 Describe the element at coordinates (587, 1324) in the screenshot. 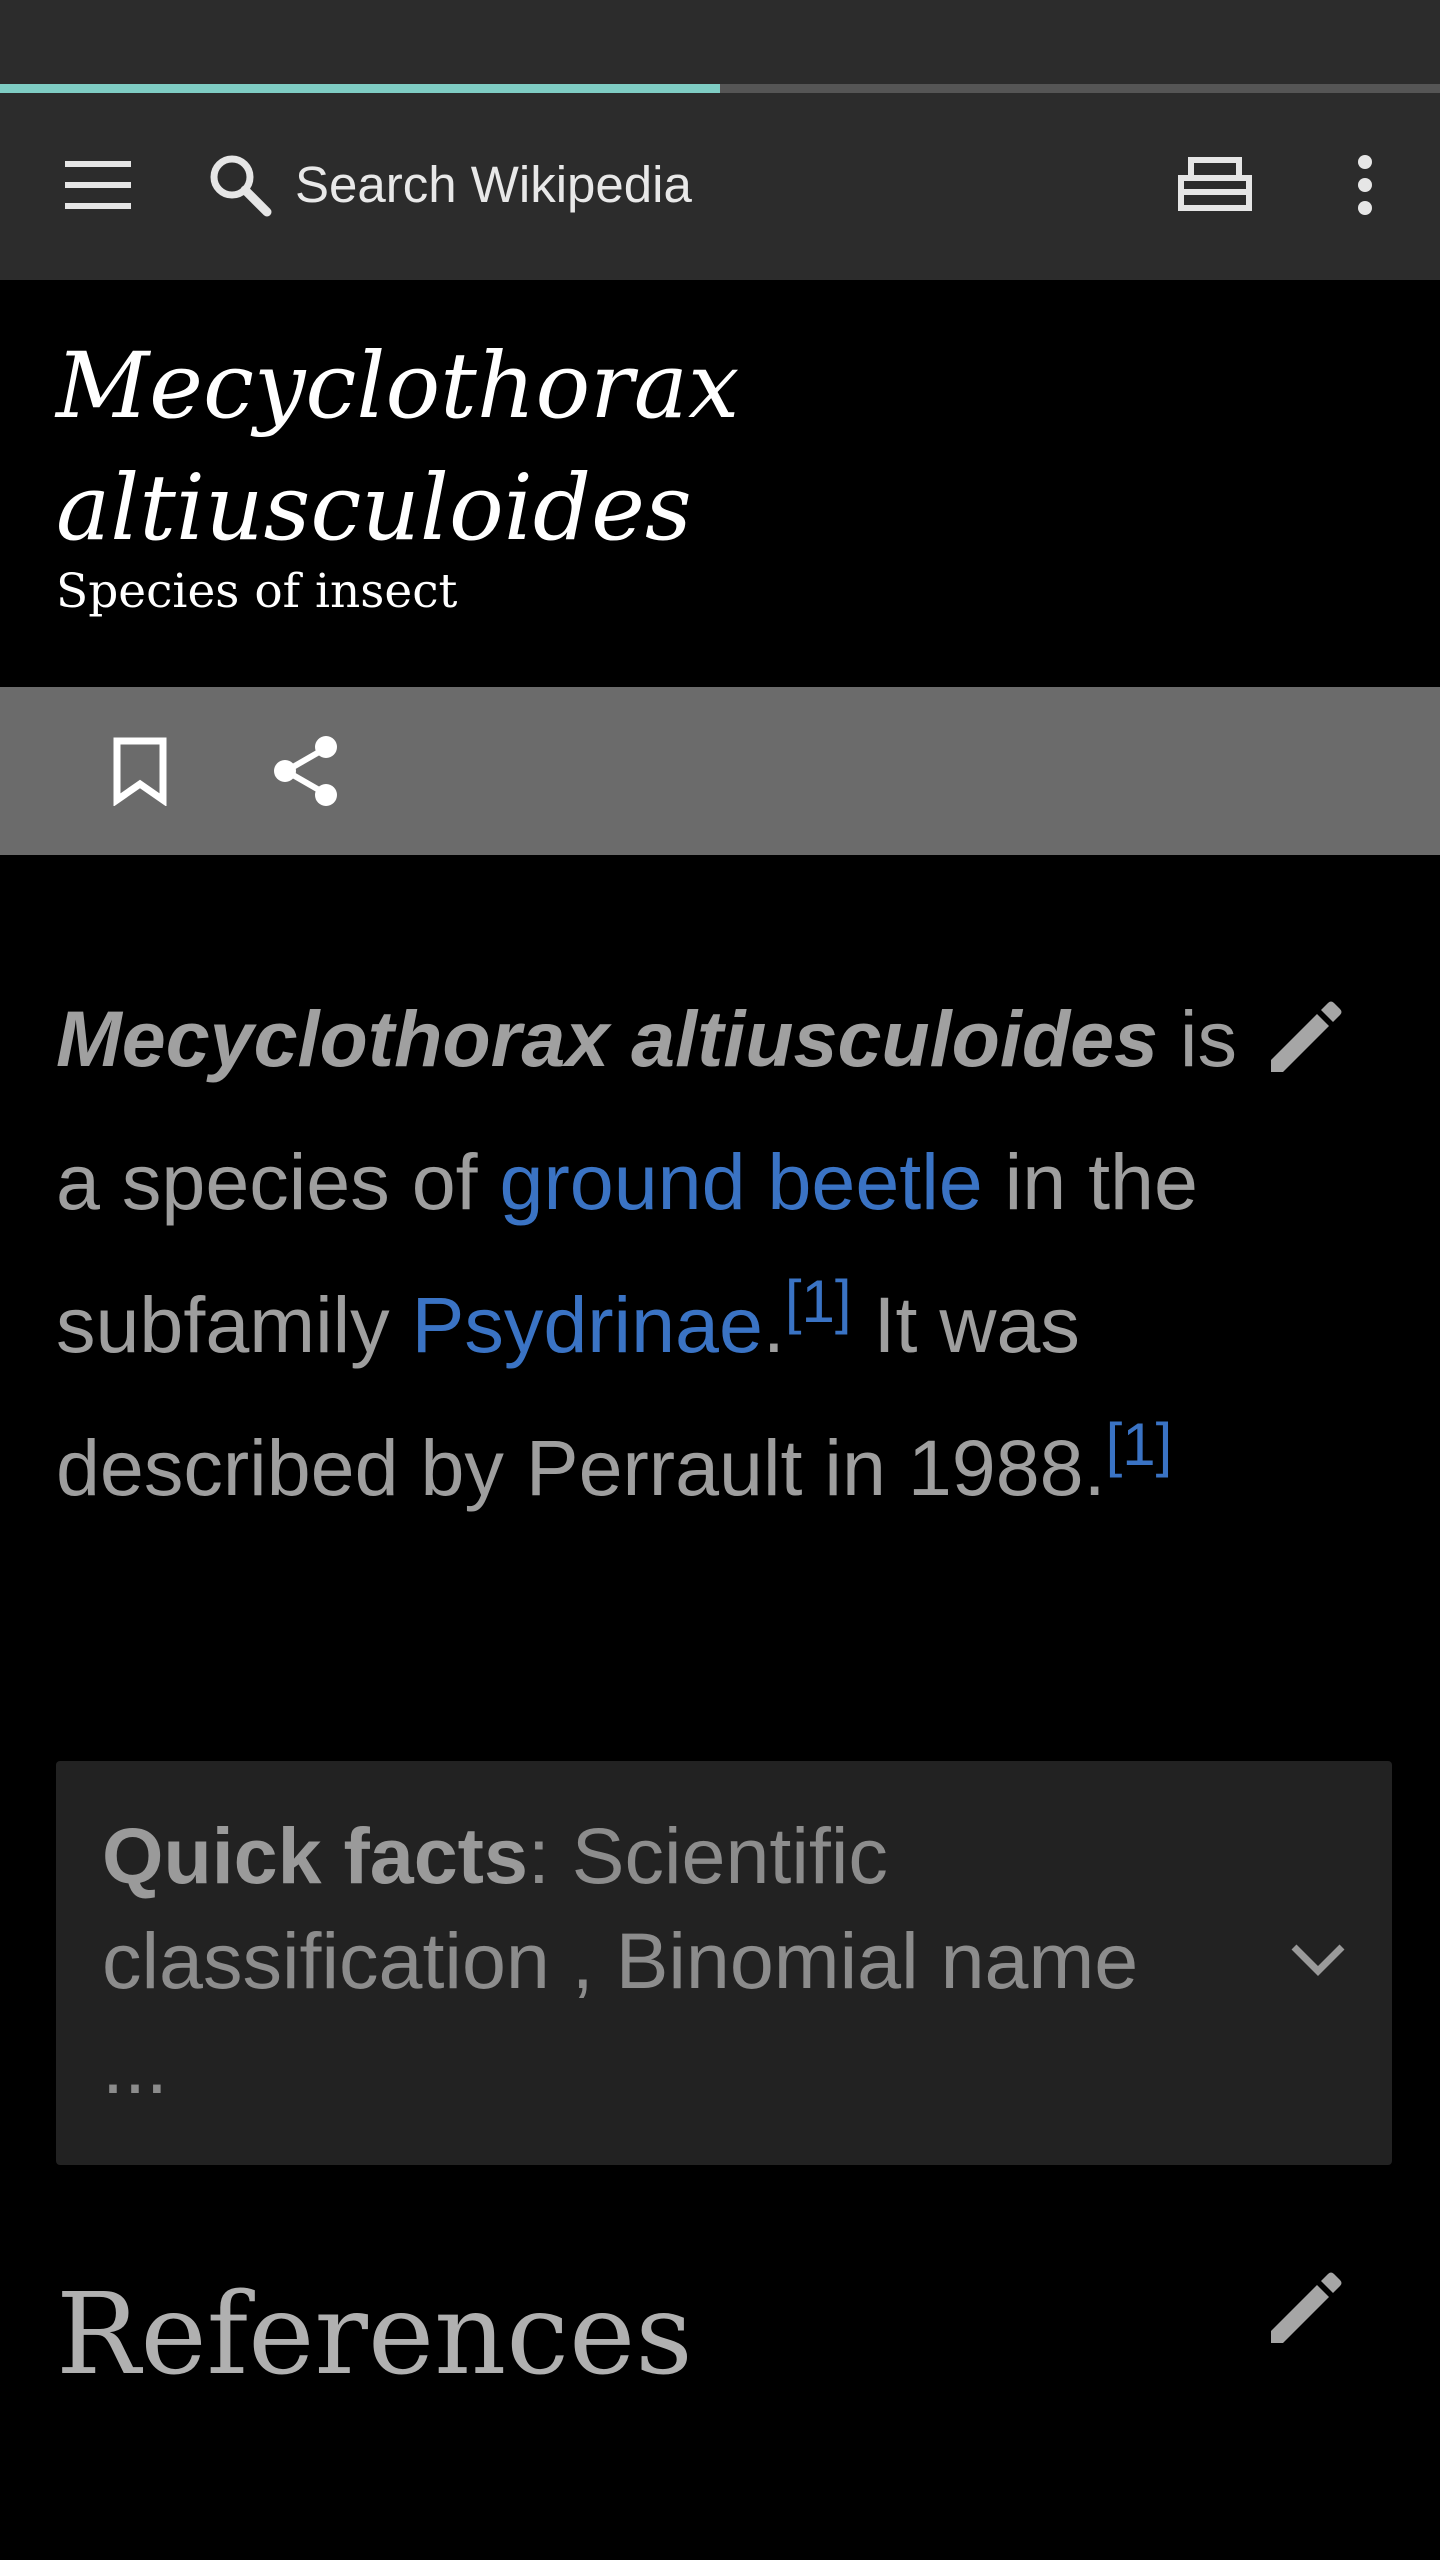

I see `psydrinae-link: Psydrinae` at that location.